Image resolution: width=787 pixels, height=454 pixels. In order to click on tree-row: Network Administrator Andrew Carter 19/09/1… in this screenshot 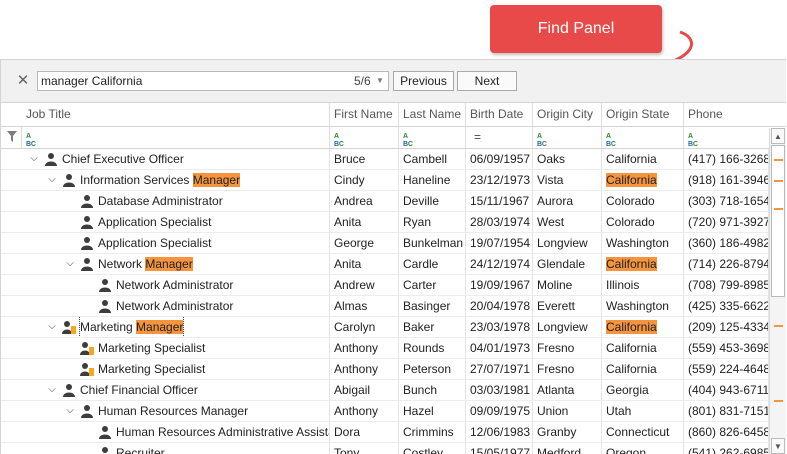, I will do `click(385, 285)`.